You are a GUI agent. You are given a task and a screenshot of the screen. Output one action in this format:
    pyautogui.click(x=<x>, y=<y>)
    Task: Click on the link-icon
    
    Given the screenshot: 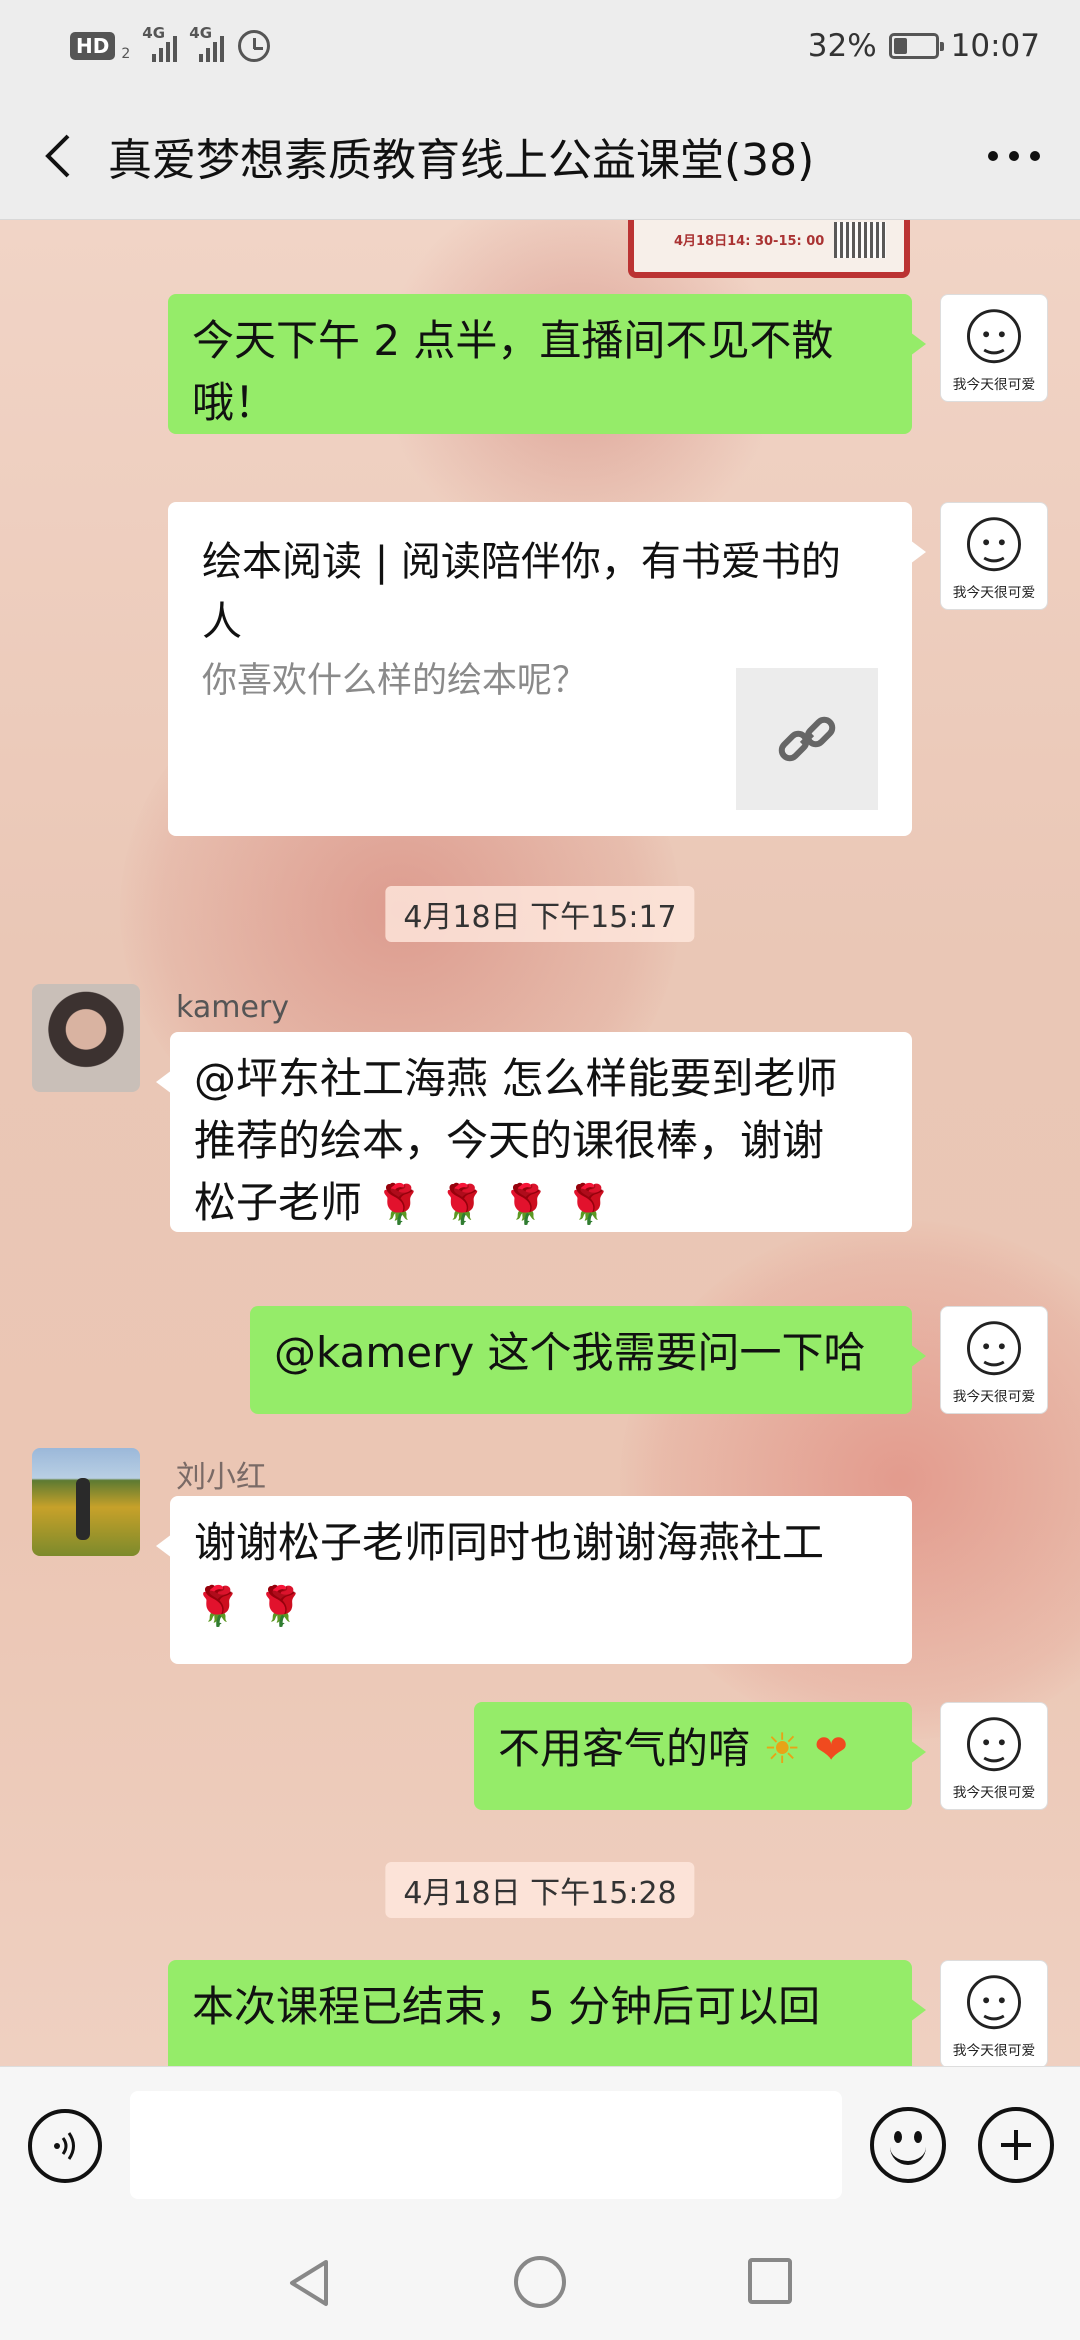 What is the action you would take?
    pyautogui.click(x=807, y=739)
    